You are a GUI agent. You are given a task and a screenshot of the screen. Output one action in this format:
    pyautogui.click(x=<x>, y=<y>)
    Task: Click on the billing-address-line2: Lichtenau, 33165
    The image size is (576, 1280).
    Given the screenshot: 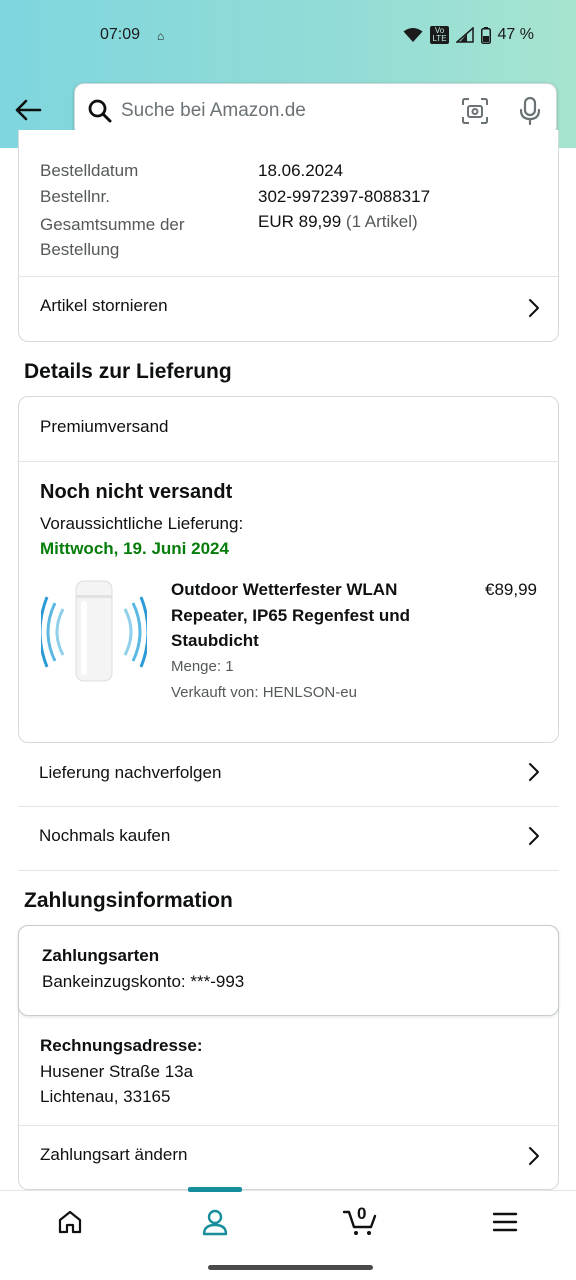 What is the action you would take?
    pyautogui.click(x=105, y=1096)
    